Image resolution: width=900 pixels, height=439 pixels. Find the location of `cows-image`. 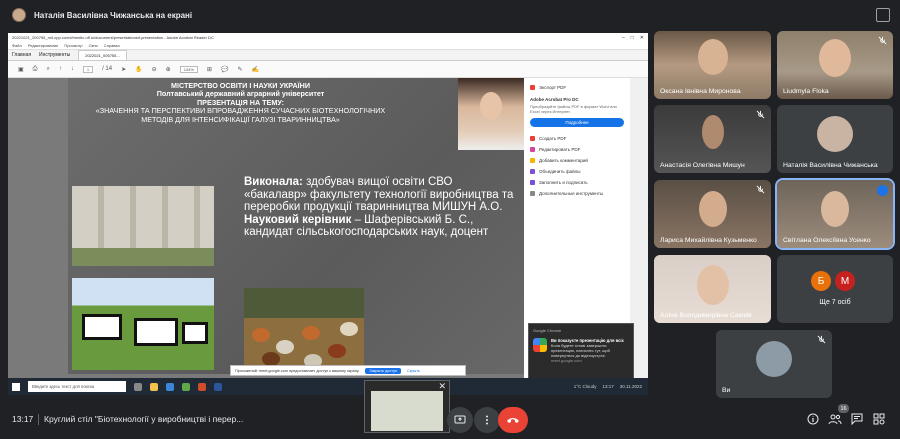

cows-image is located at coordinates (143, 324).